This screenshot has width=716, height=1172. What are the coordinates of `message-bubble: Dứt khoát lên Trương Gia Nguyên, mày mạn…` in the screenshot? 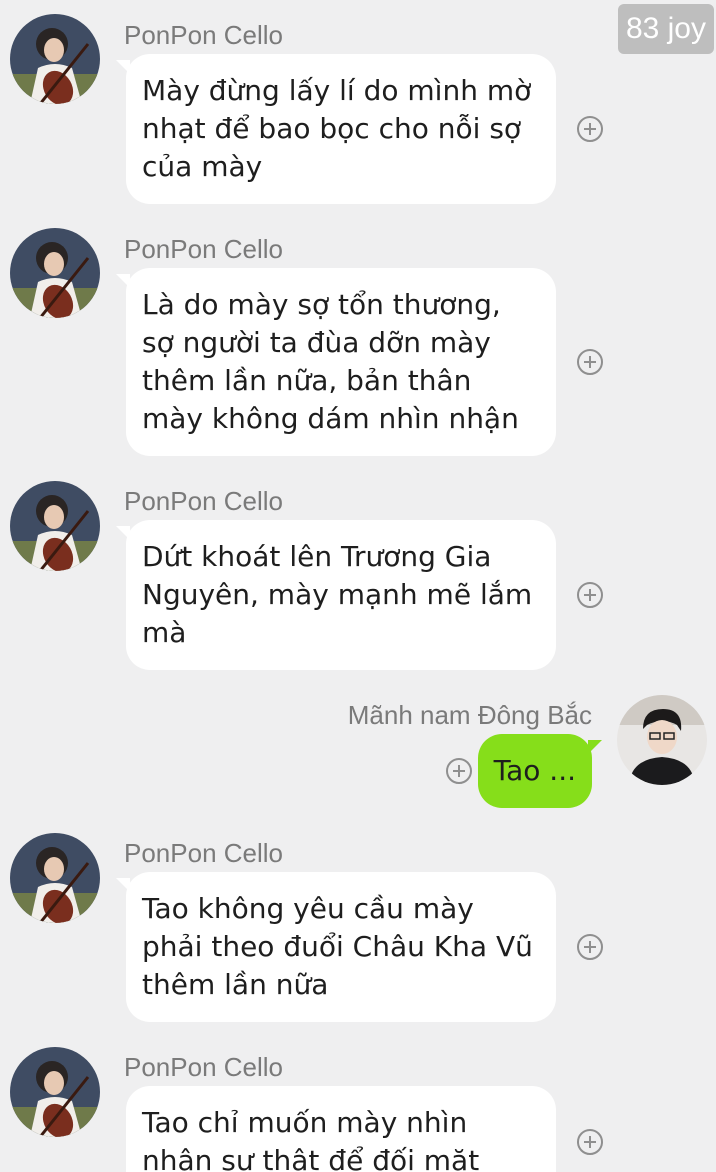 It's located at (336, 595).